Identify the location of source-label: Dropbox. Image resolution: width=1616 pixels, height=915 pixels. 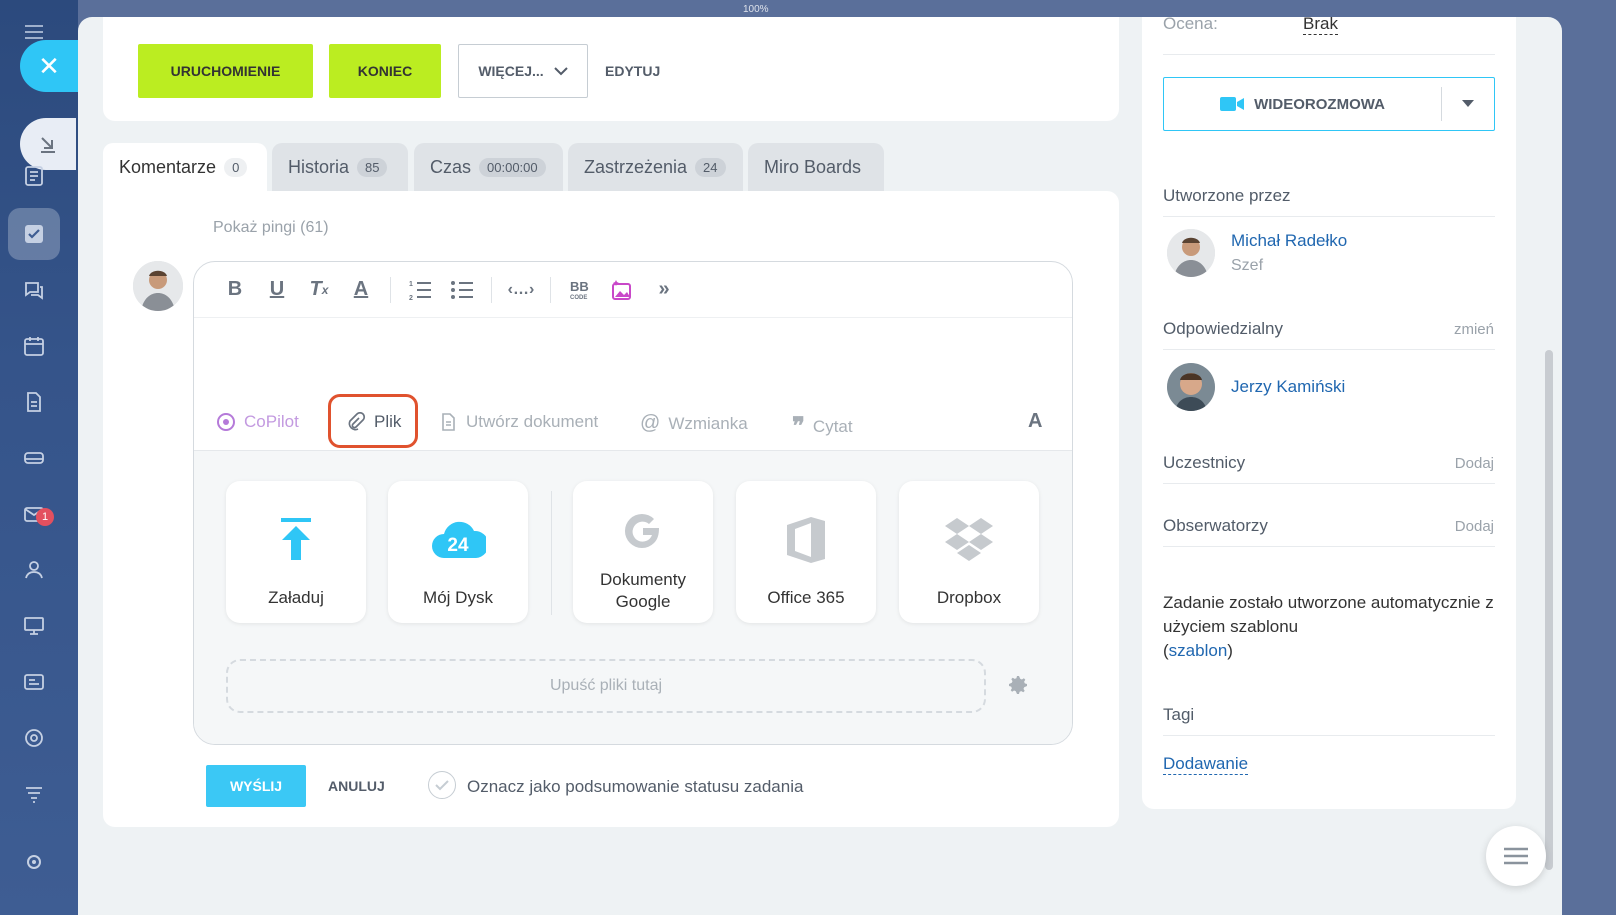
(969, 597).